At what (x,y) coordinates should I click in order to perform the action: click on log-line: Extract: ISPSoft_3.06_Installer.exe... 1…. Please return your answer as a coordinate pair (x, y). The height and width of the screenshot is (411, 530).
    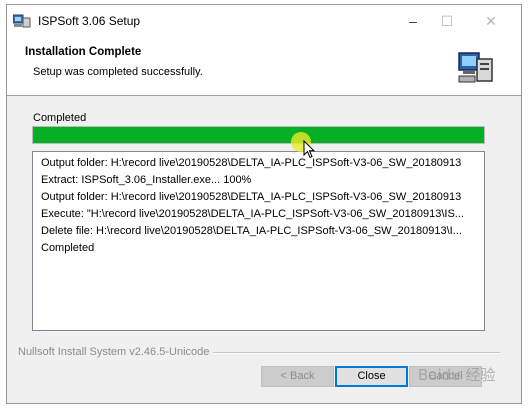
    Looking at the image, I should click on (146, 180).